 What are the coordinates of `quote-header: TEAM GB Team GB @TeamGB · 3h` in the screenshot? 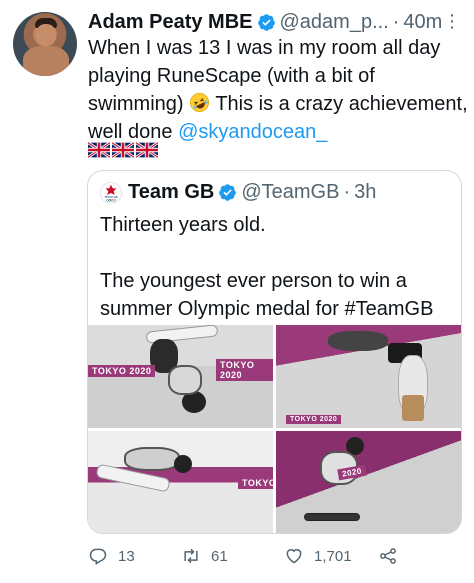 It's located at (238, 192).